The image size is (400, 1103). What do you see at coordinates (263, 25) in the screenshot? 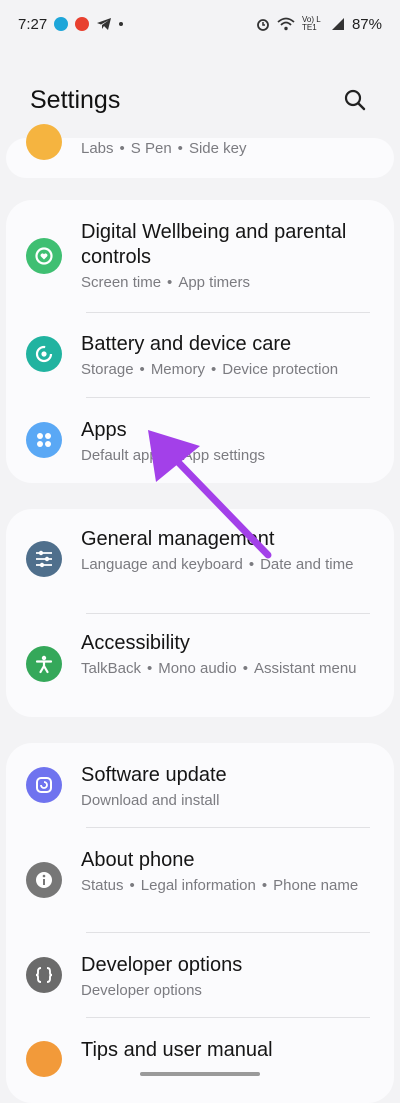
I see `alarm-icon` at bounding box center [263, 25].